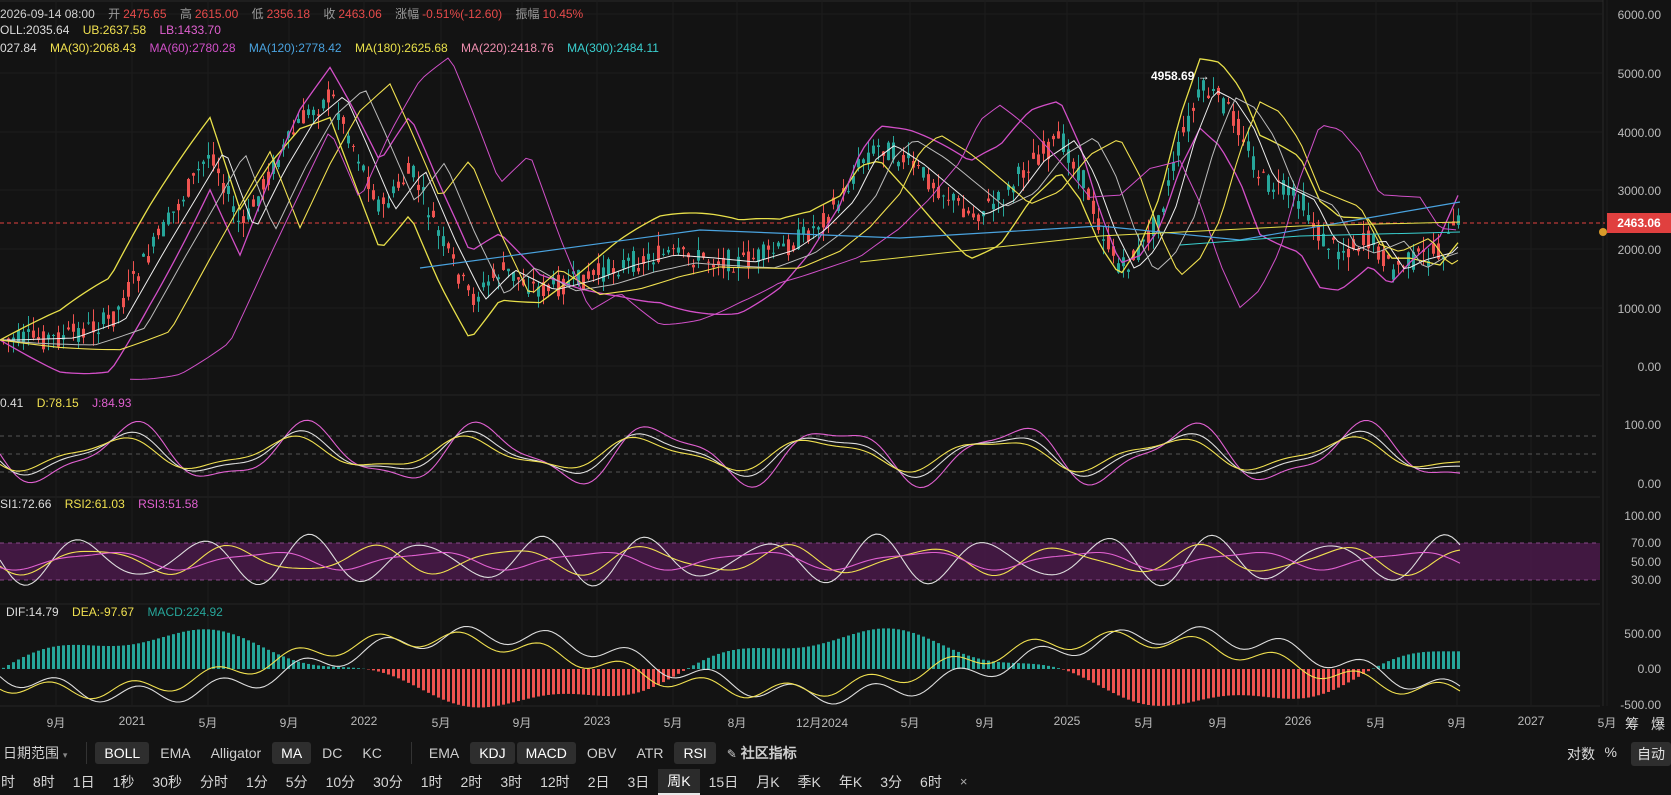 Image resolution: width=1671 pixels, height=795 pixels. I want to click on sub-indicator-rsi: RSI, so click(695, 753).